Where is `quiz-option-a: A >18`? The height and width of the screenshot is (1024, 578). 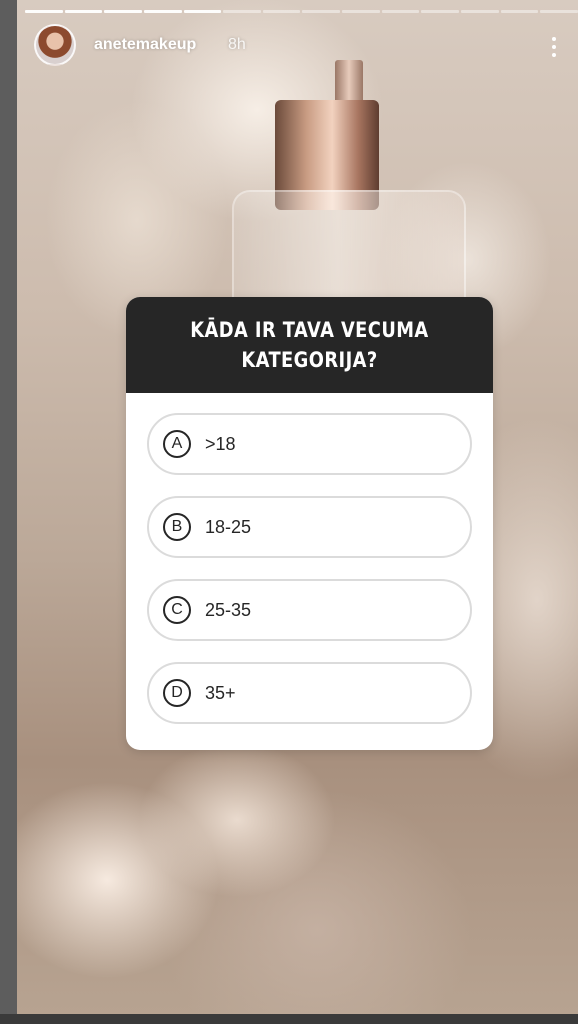 quiz-option-a: A >18 is located at coordinates (309, 444).